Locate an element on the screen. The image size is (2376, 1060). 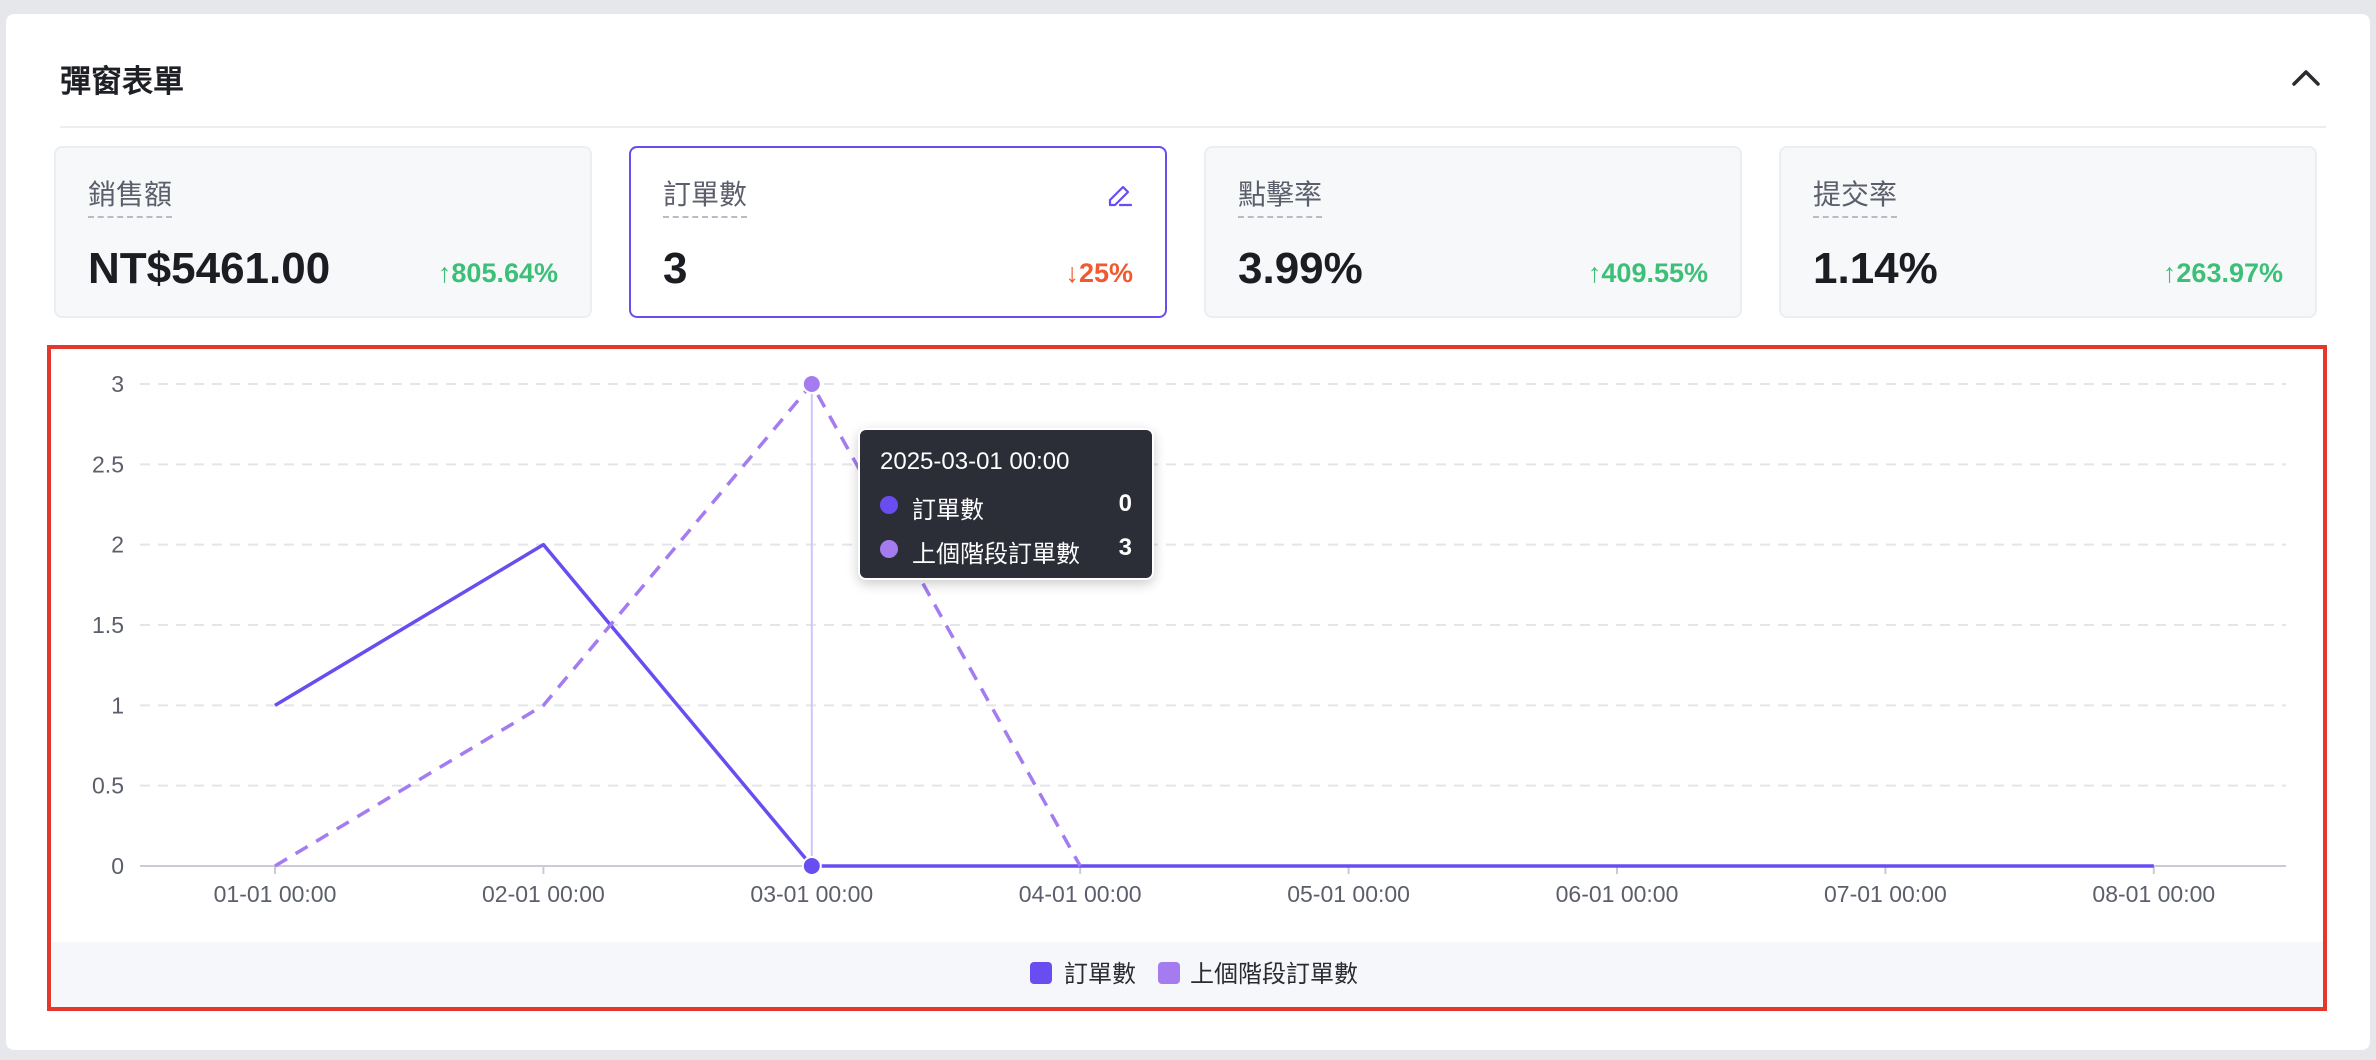
tooltip-row-previous: 上個階段訂單數 3 is located at coordinates (1006, 551).